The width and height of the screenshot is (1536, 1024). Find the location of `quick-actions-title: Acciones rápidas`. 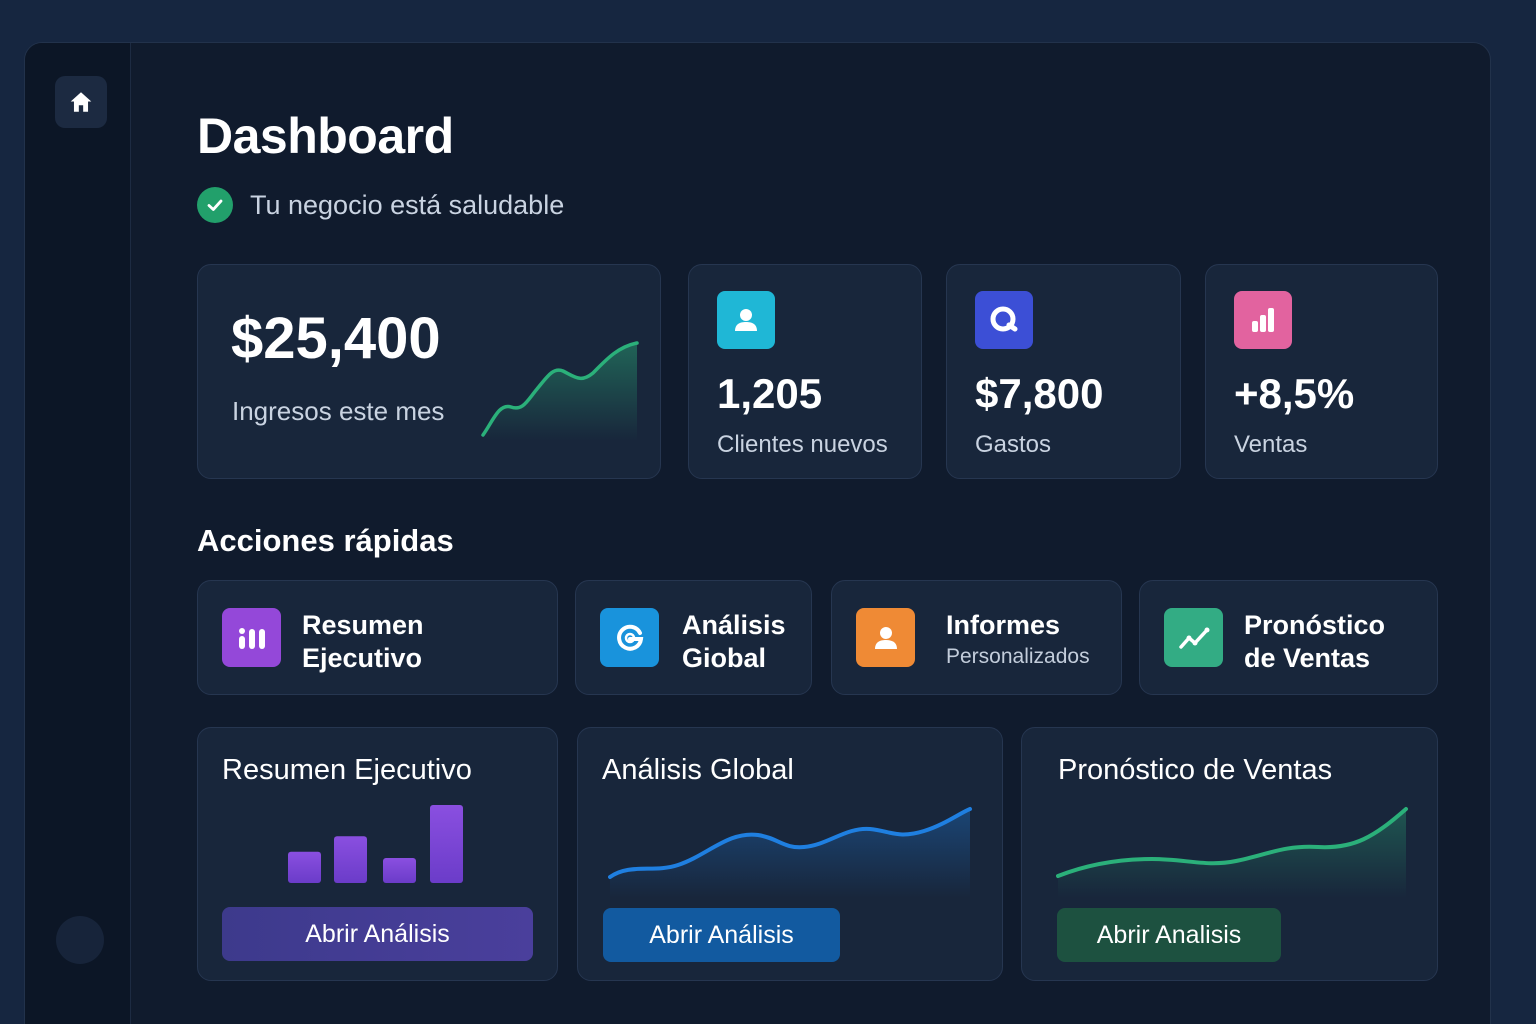

quick-actions-title: Acciones rápidas is located at coordinates (325, 540).